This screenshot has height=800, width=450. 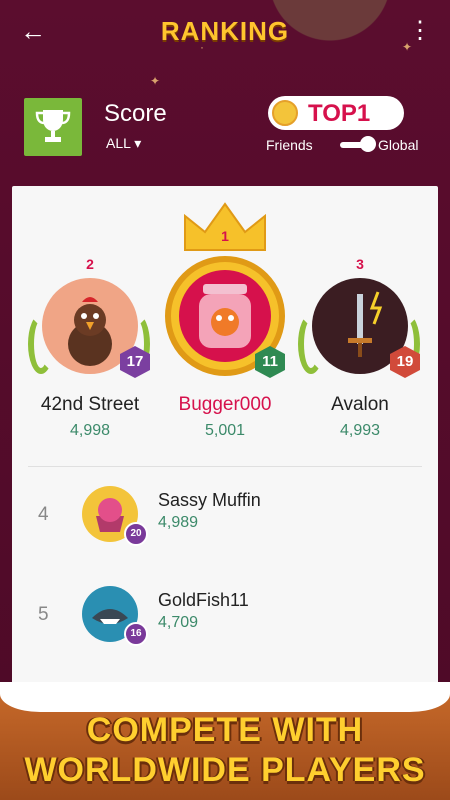 What do you see at coordinates (225, 621) in the screenshot?
I see `list-item: 5 16 GoldFish11 4,709` at bounding box center [225, 621].